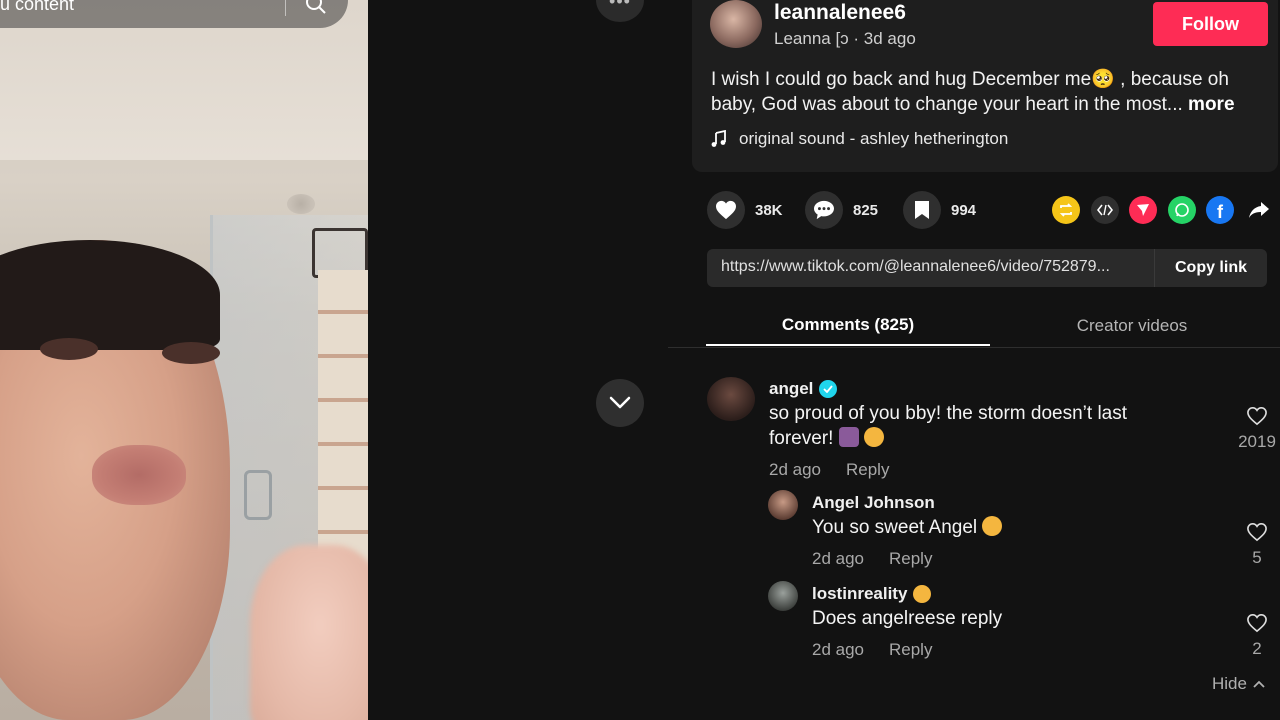 This screenshot has height=720, width=1280. Describe the element at coordinates (791, 389) in the screenshot. I see `comment-author-name: angel` at that location.